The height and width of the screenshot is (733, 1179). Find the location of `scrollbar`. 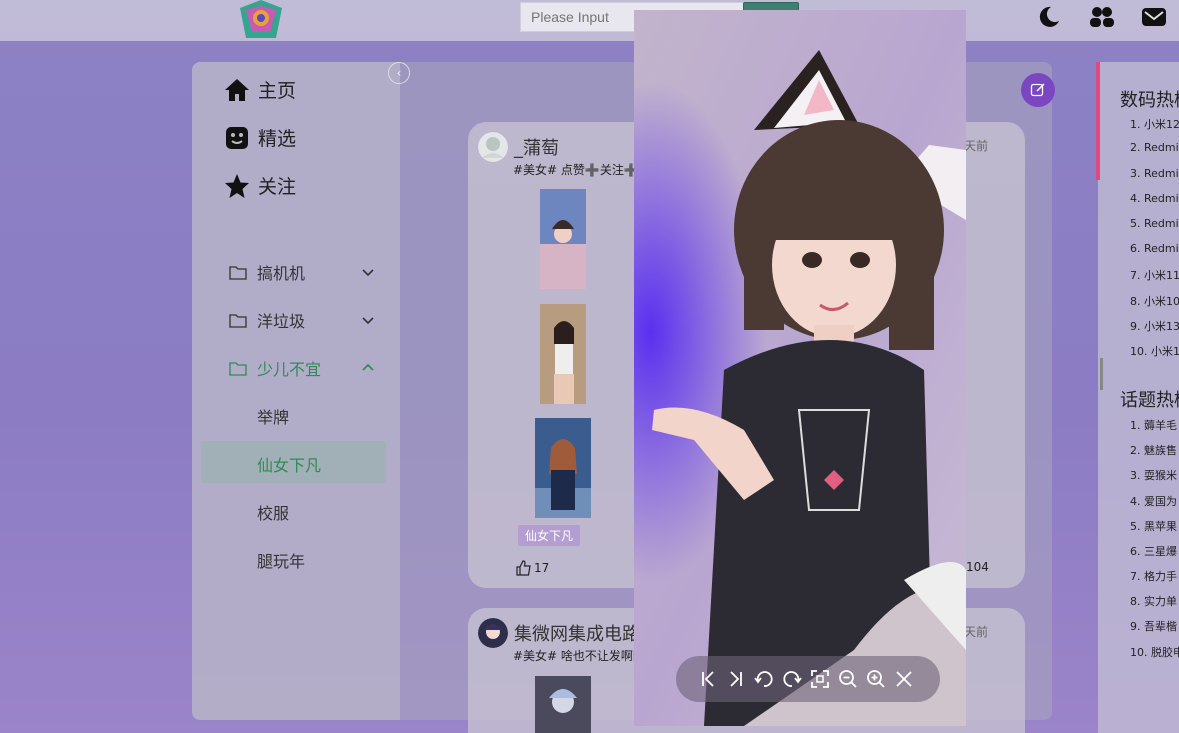

scrollbar is located at coordinates (1101, 374).